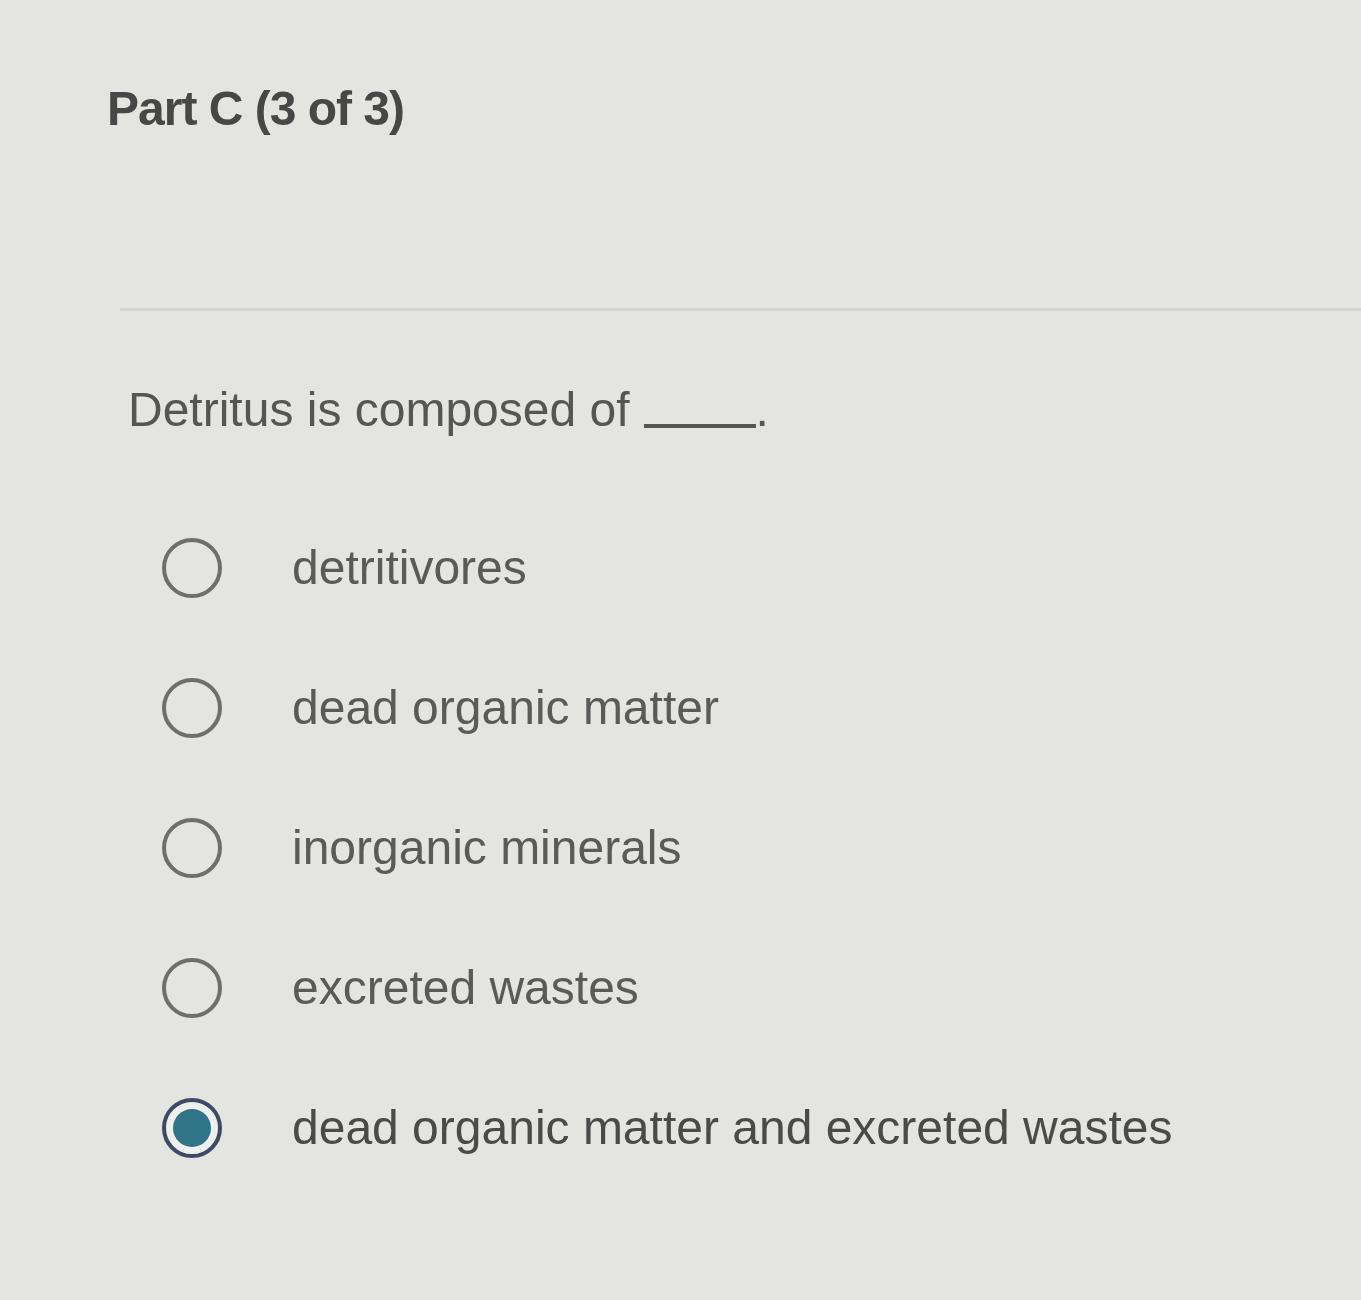  I want to click on option-label: inorganic minerals, so click(487, 848).